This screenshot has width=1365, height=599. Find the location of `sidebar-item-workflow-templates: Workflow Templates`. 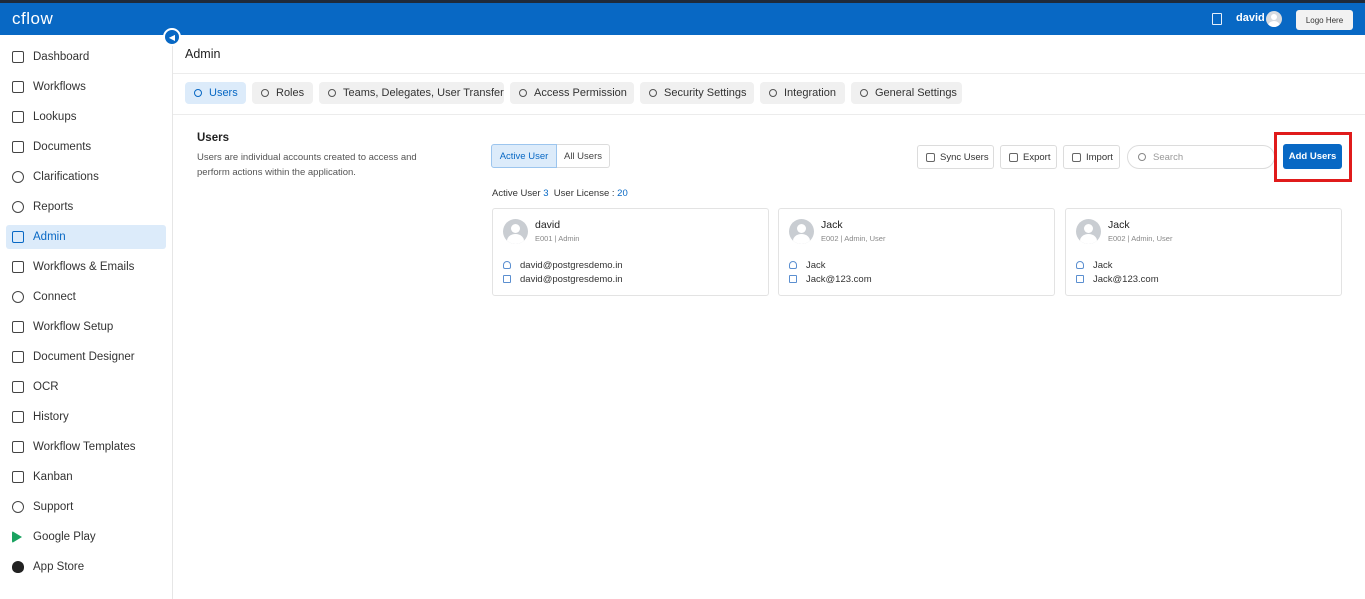

sidebar-item-workflow-templates: Workflow Templates is located at coordinates (86, 447).